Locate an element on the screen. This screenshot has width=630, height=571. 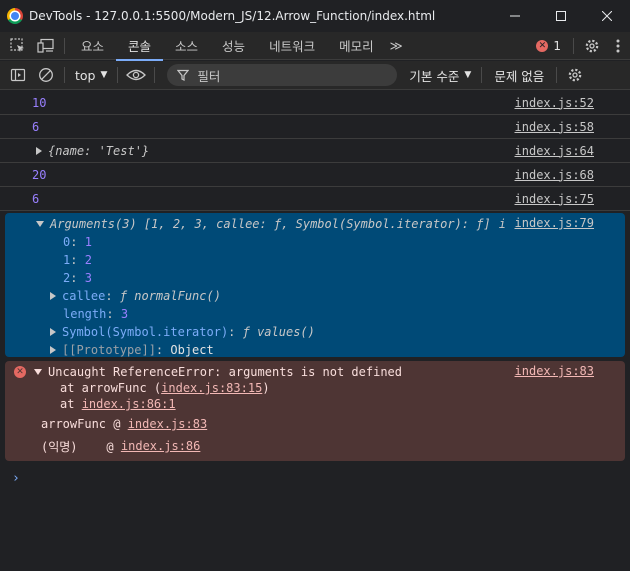
prop-value: ƒ normalFunc() is located at coordinates (170, 296).